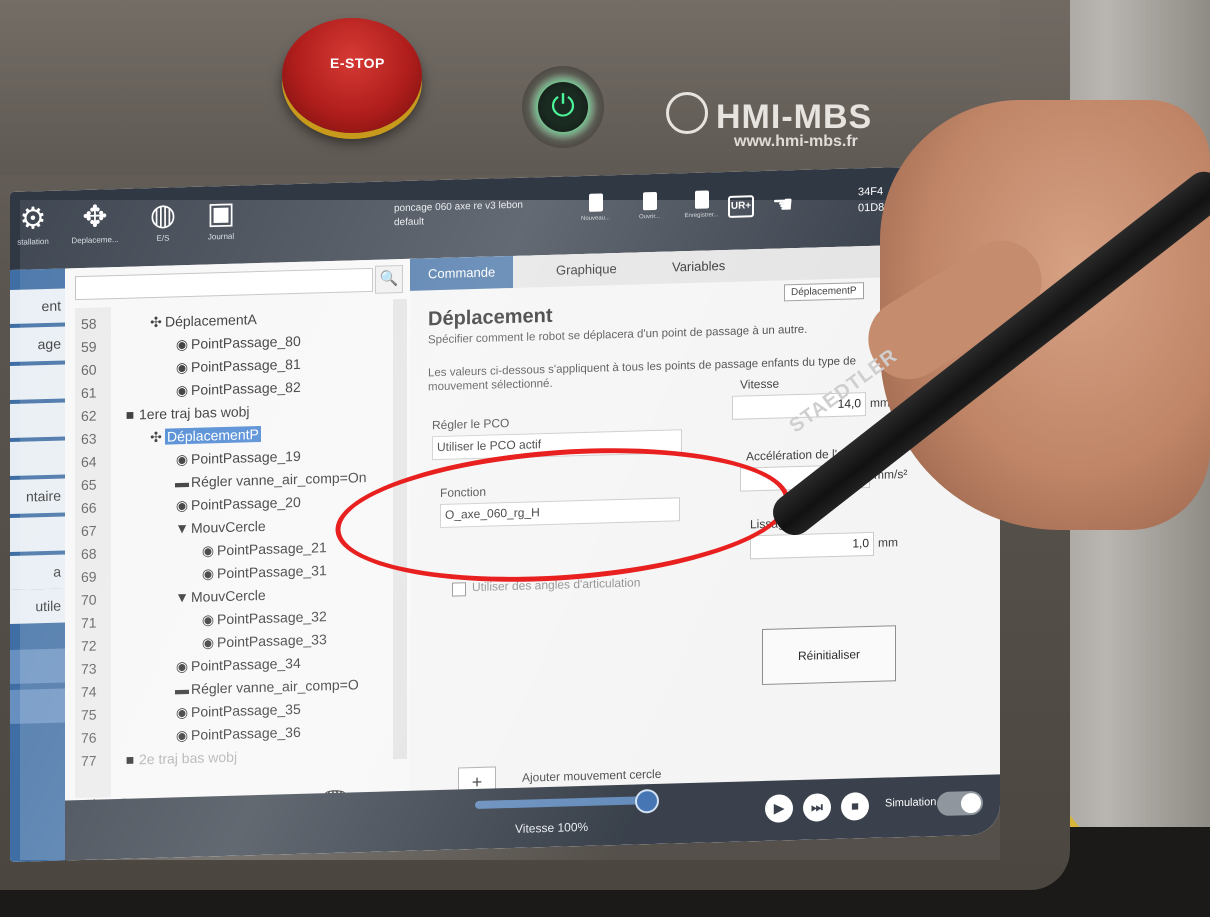 The image size is (1210, 917). I want to click on reset-button: Réinitialiser, so click(829, 655).